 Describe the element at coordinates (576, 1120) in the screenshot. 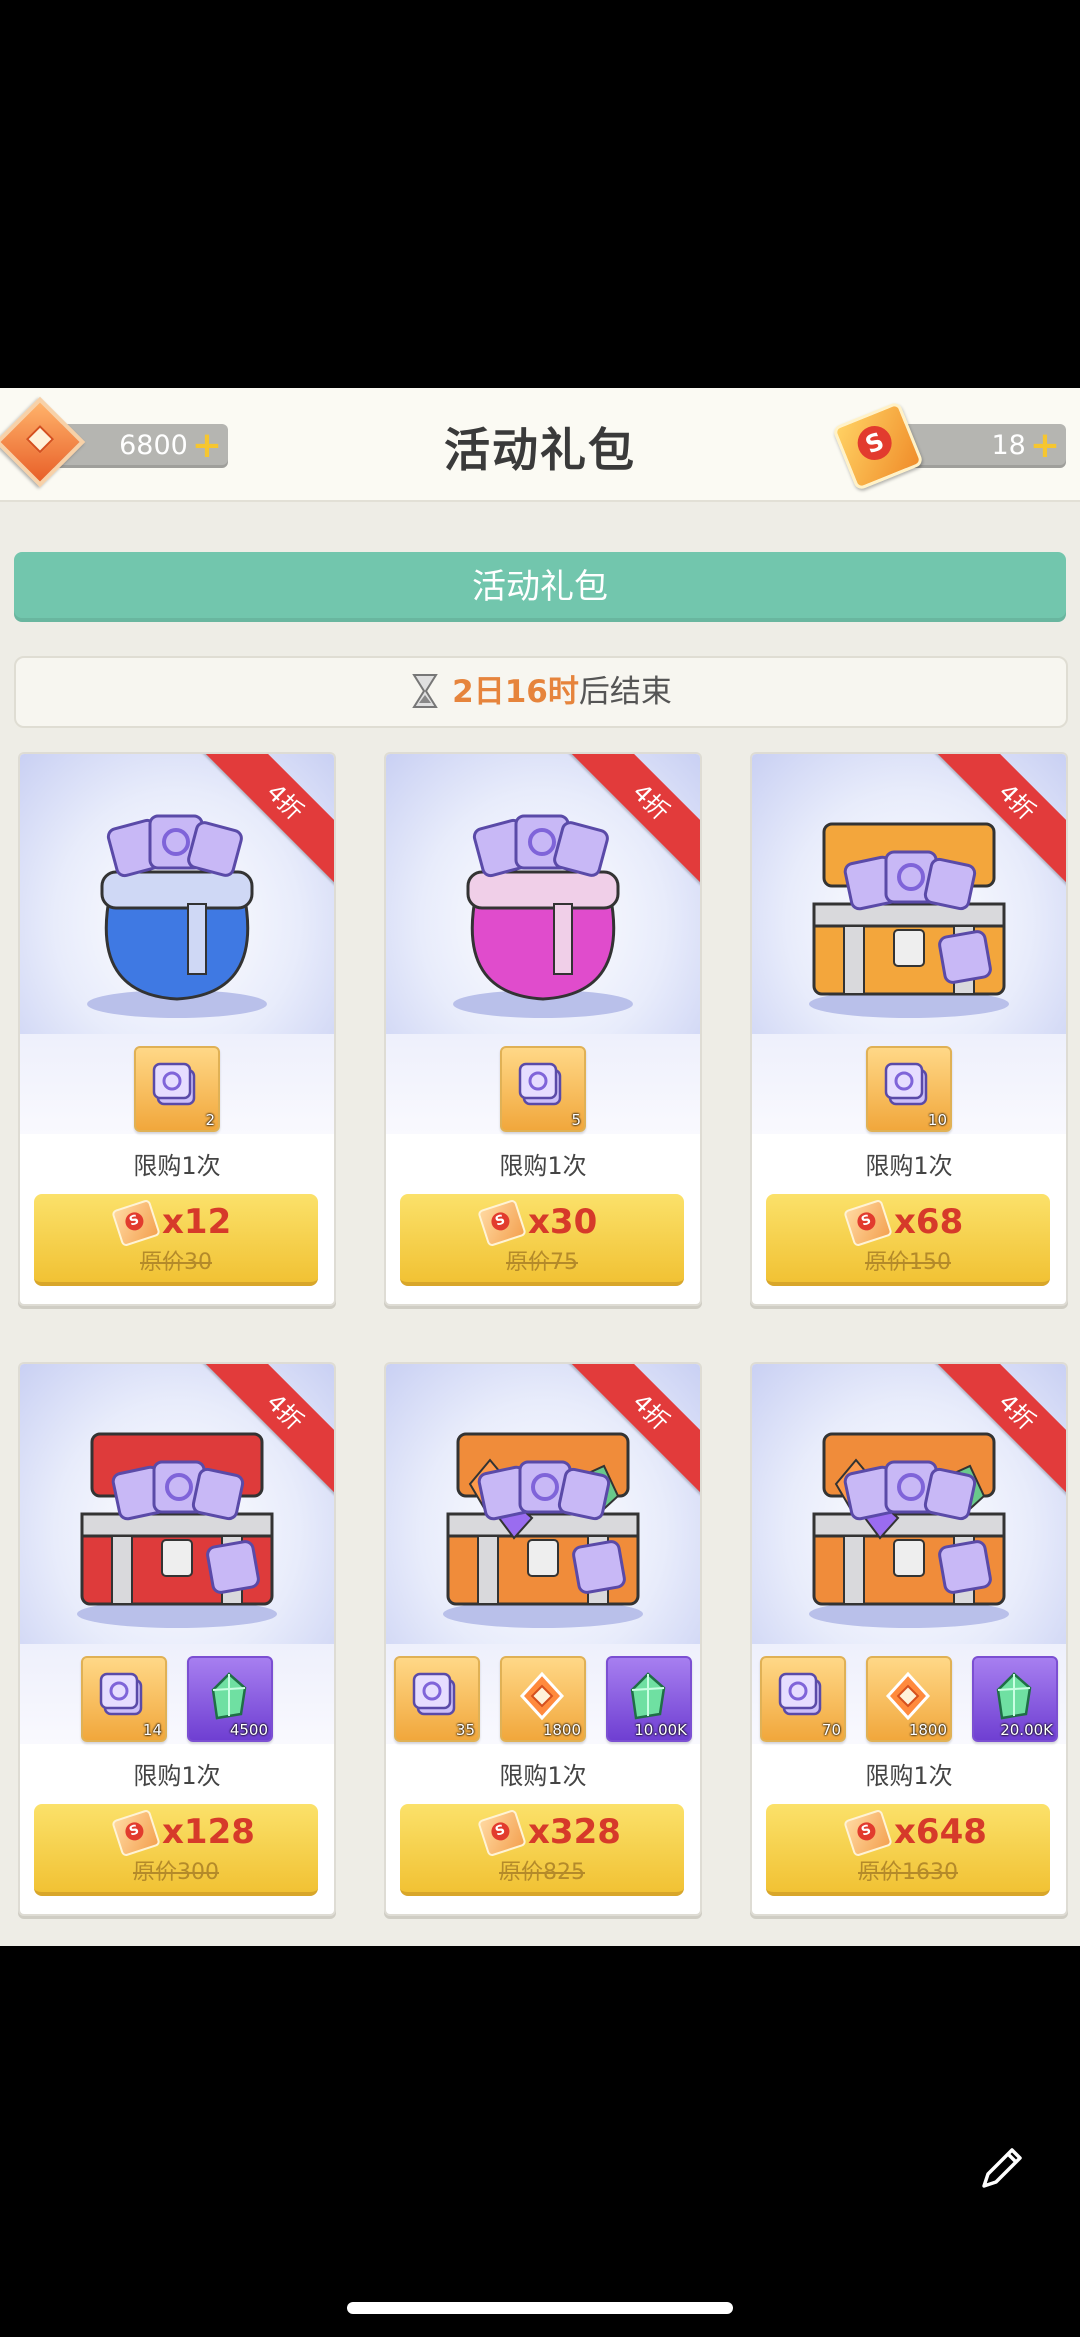

I see `reward-count: 5` at that location.